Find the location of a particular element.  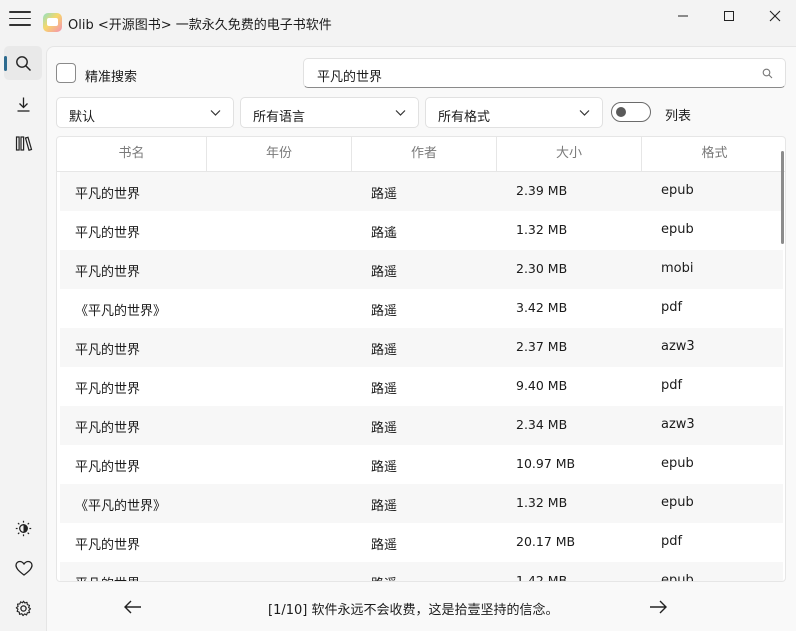

maximize-button is located at coordinates (729, 16).